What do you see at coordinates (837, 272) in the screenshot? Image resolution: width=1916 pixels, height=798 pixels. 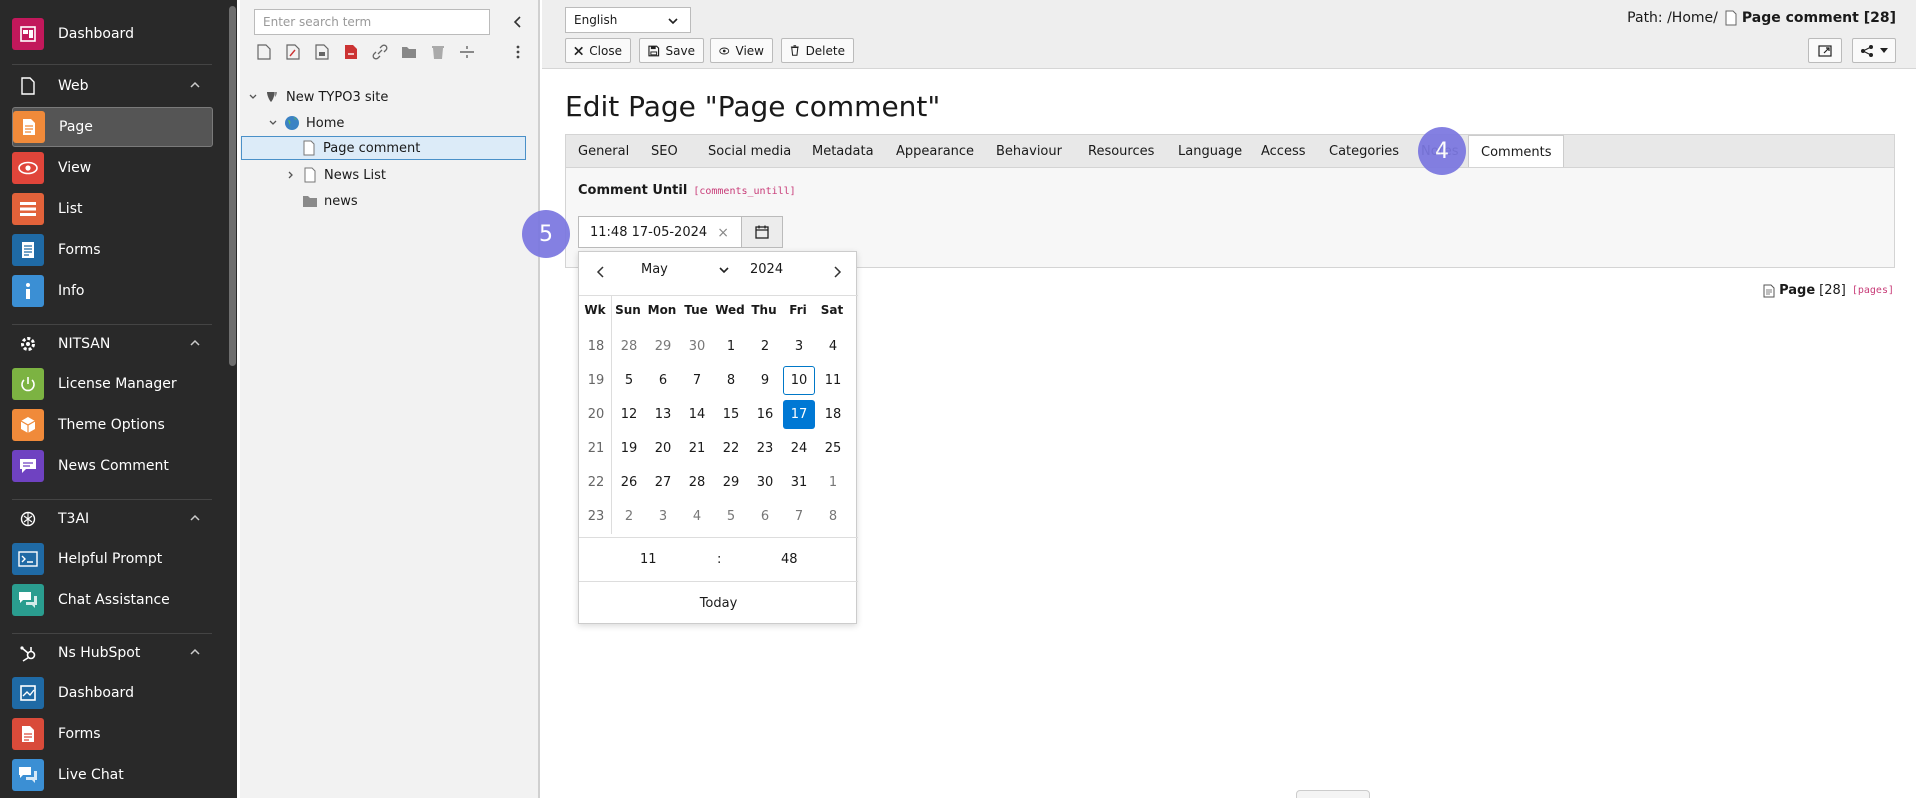 I see `next-month-icon` at bounding box center [837, 272].